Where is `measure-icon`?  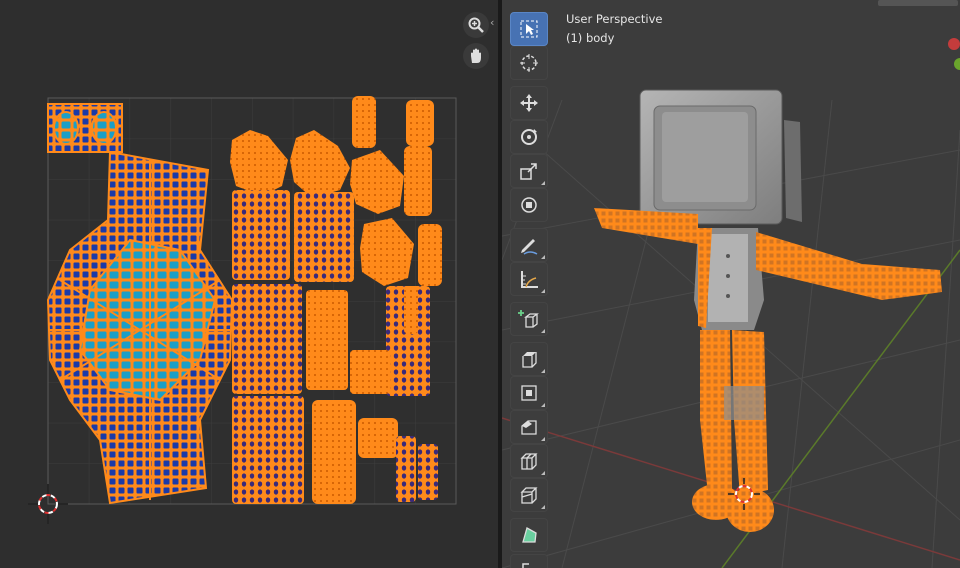 measure-icon is located at coordinates (529, 279).